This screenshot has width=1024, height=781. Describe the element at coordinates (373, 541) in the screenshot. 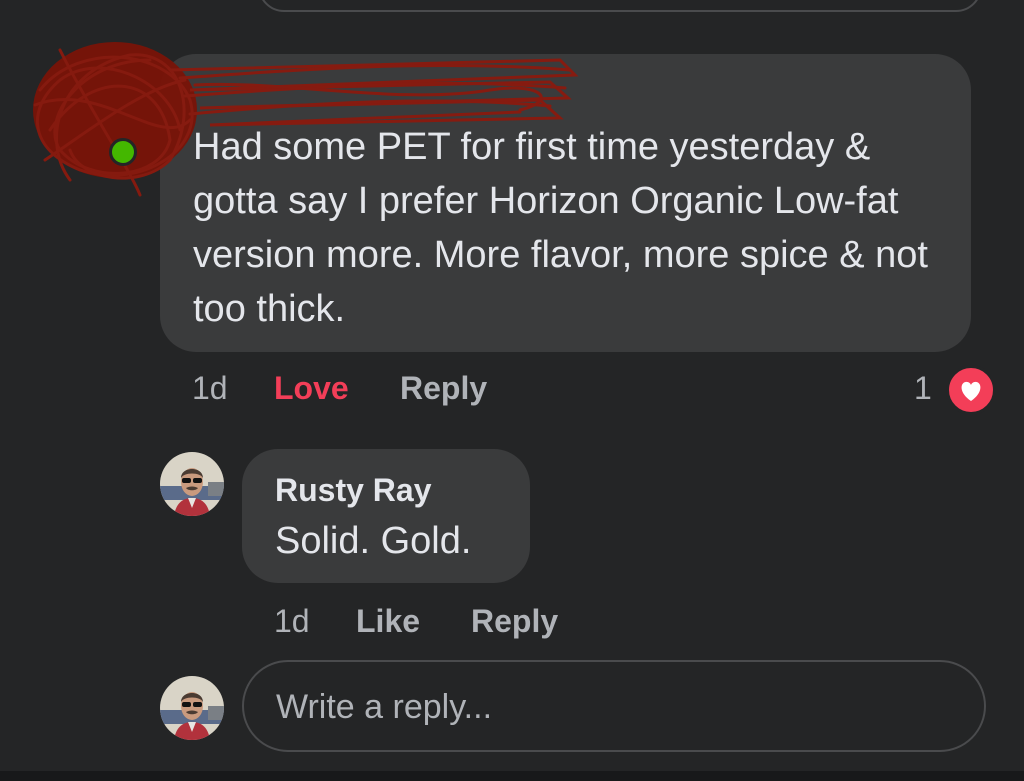

I see `reply-text: Solid. Gold.` at that location.